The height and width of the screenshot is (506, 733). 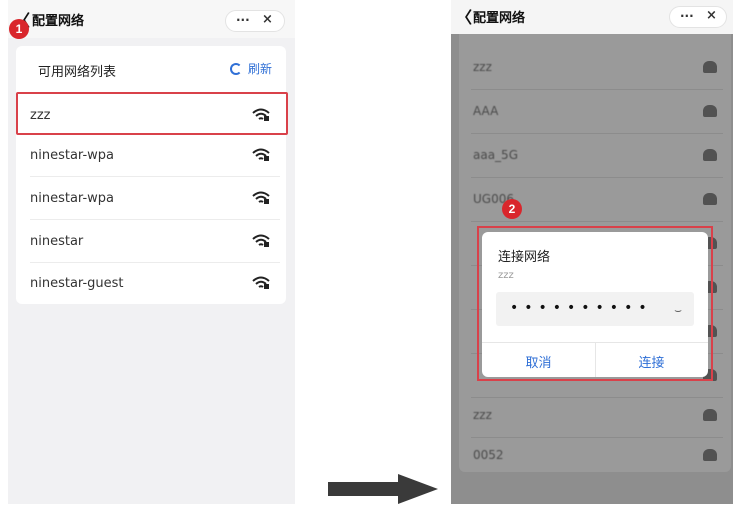 I want to click on refresh-icon, so click(x=235, y=69).